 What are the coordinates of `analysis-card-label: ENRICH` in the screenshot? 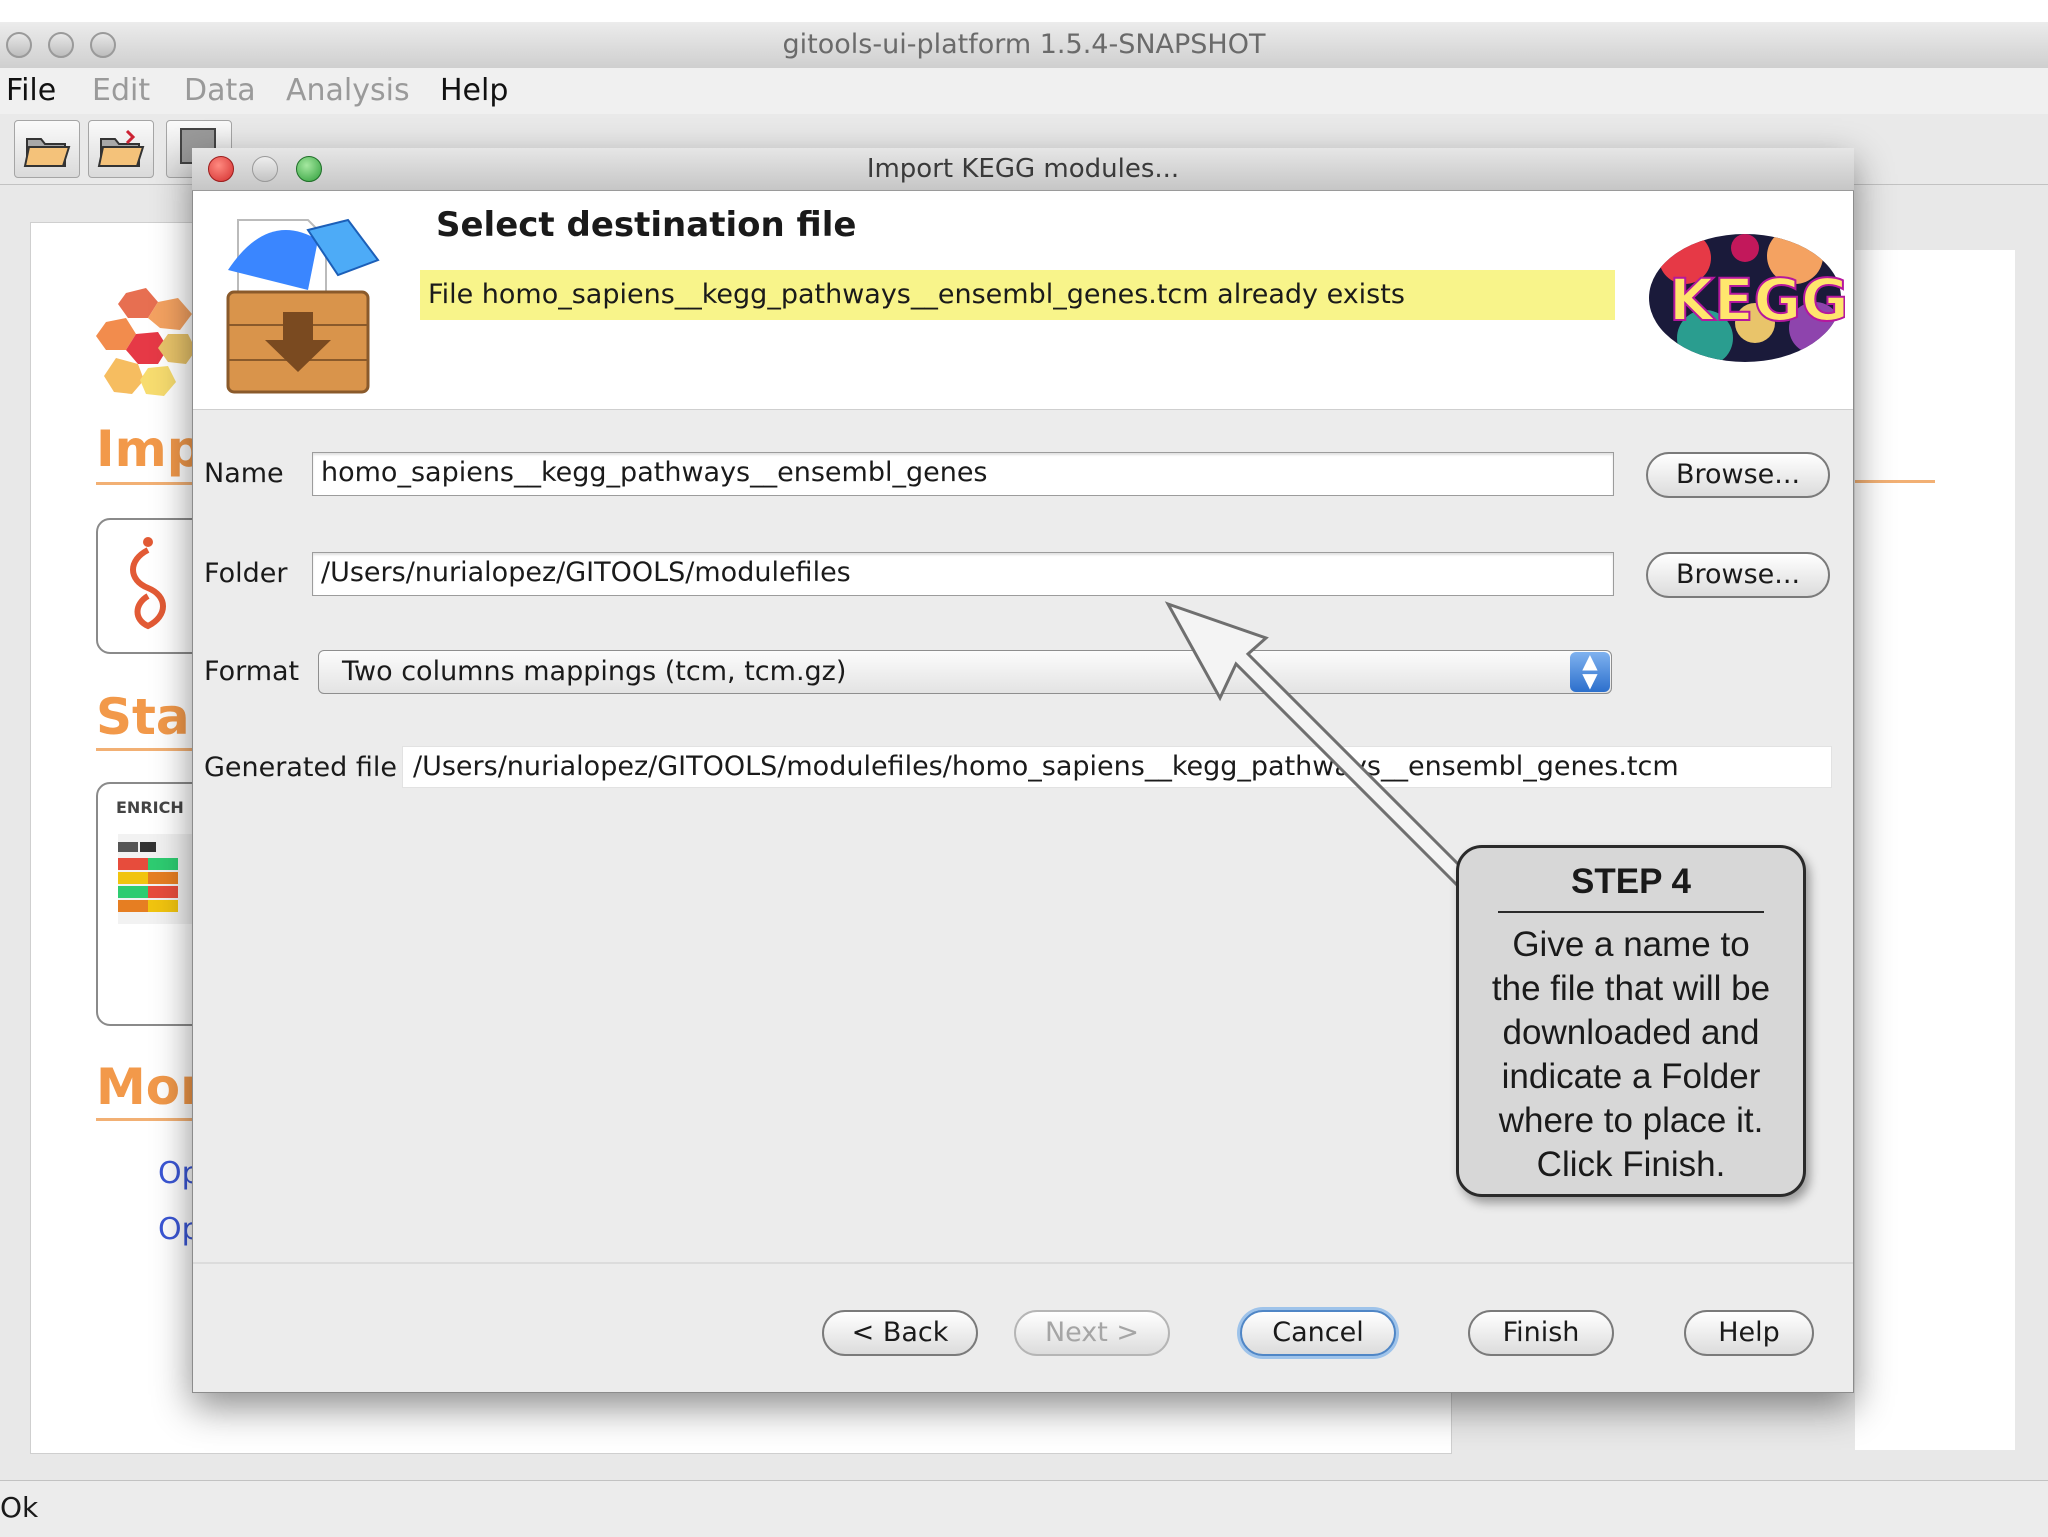 It's located at (150, 807).